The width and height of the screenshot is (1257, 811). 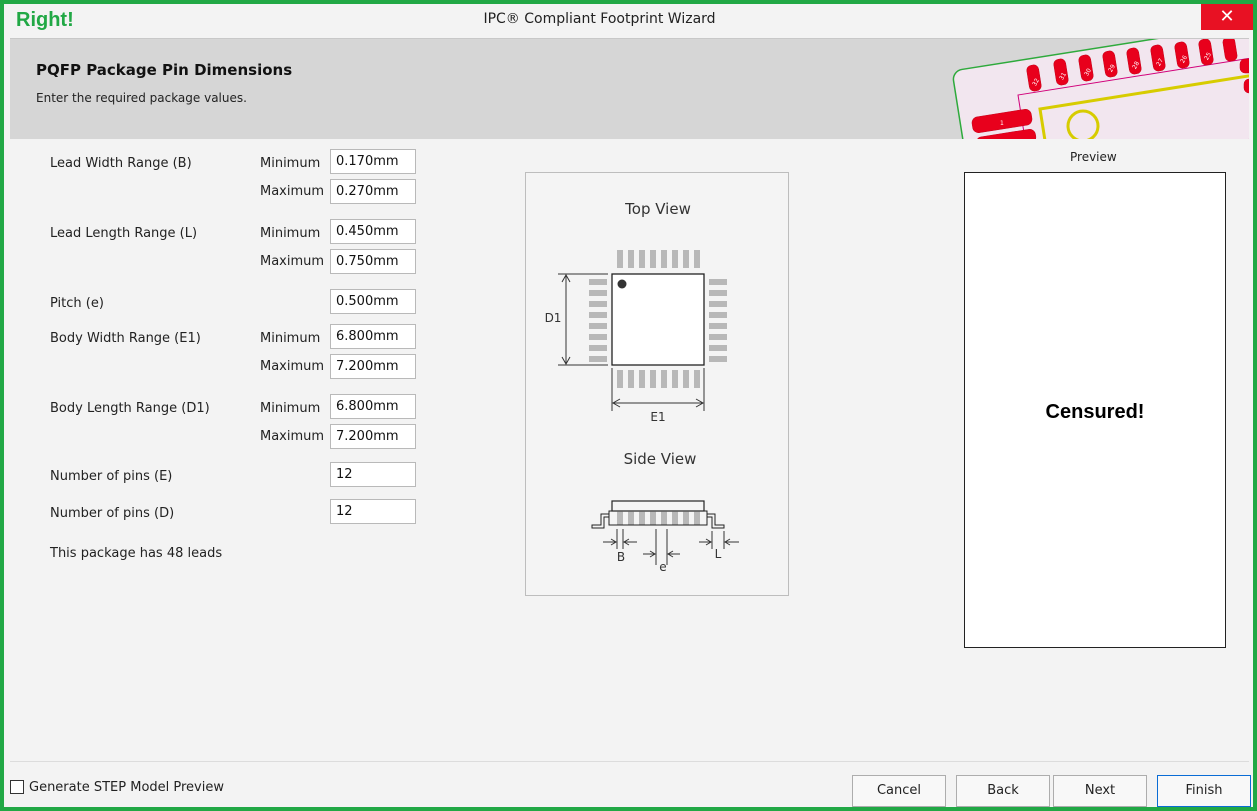 I want to click on step-preview-checkbox, so click(x=17, y=787).